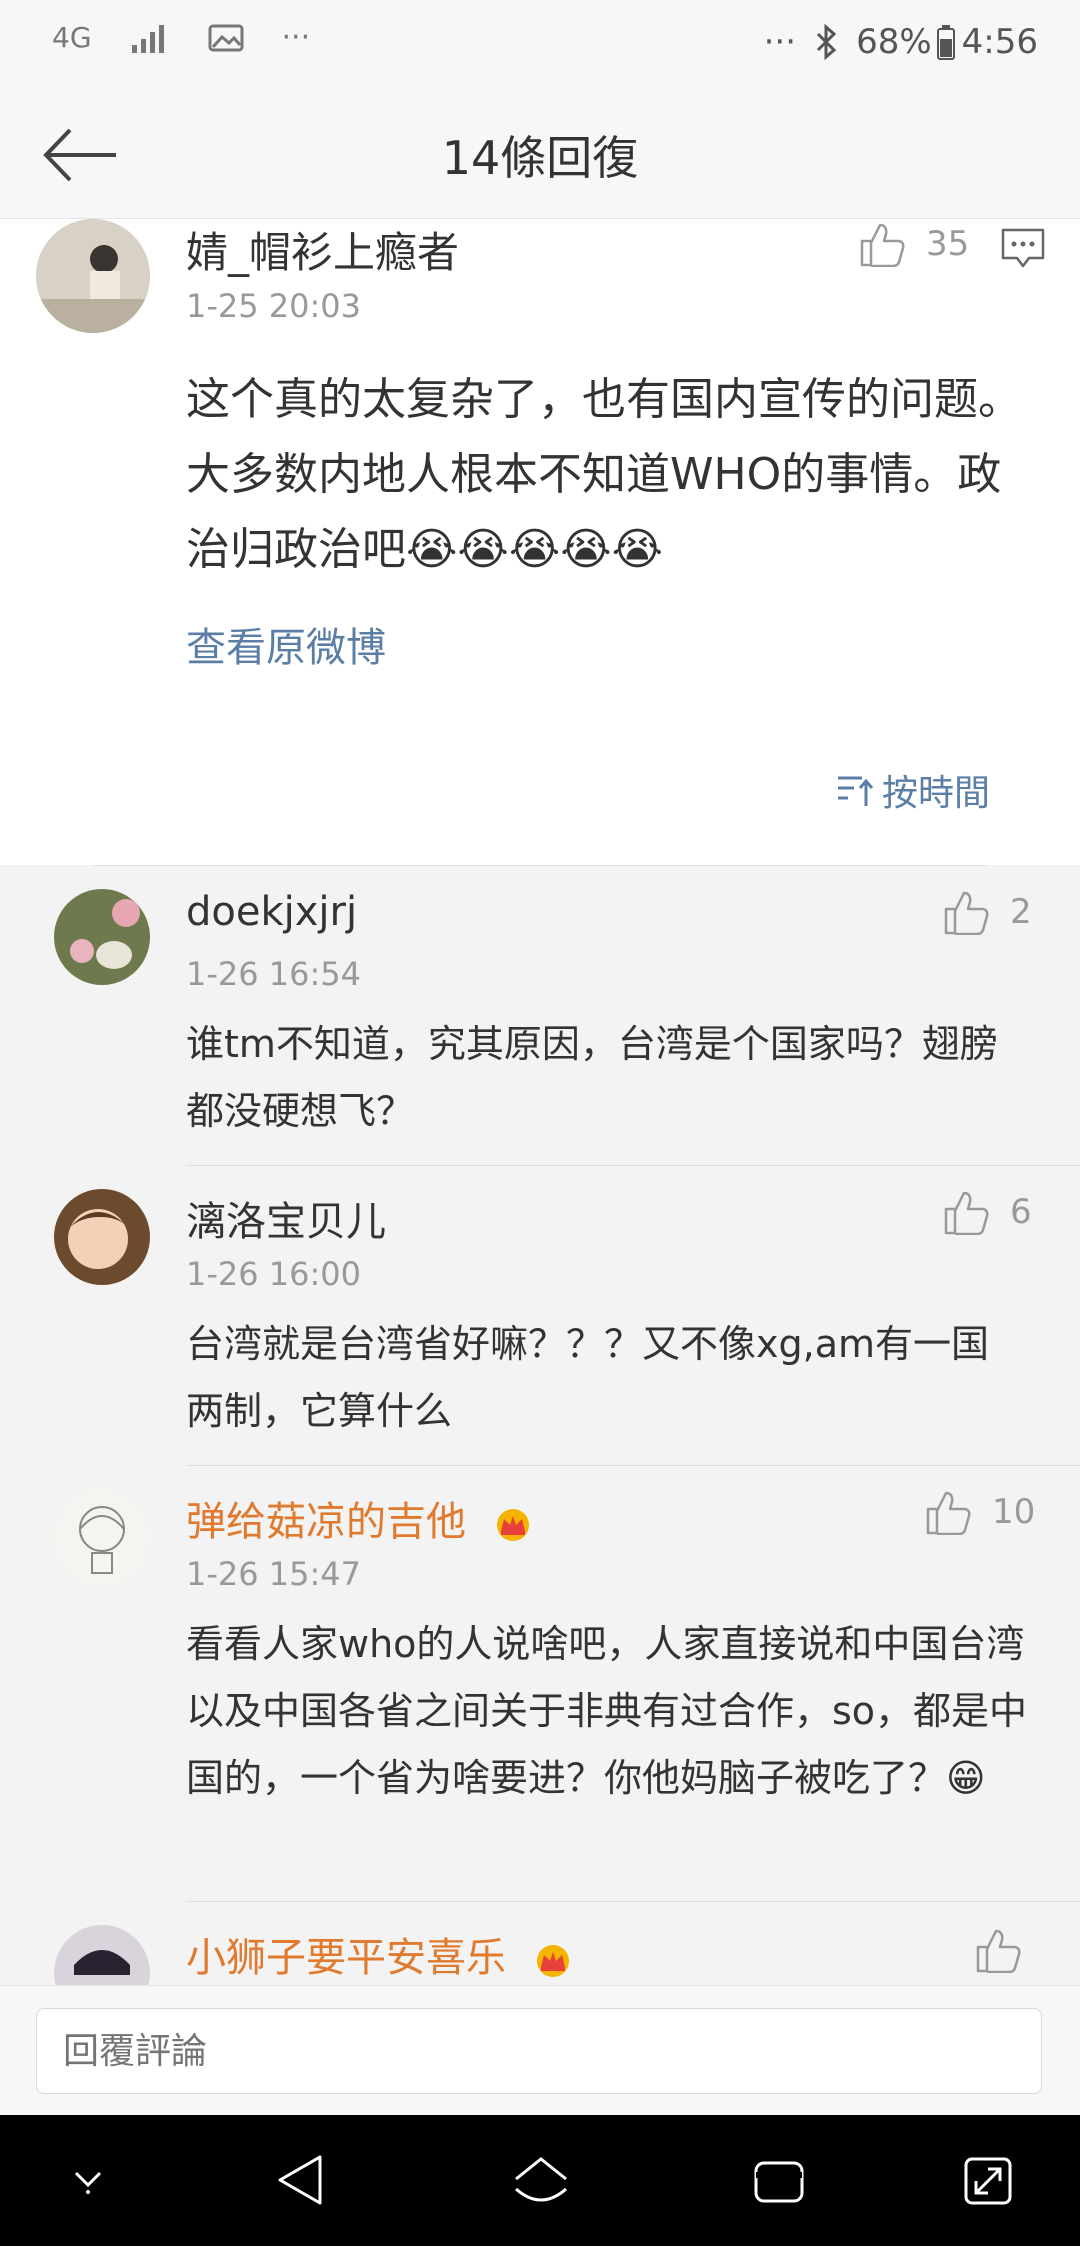  I want to click on sort-label: 按時間, so click(936, 793).